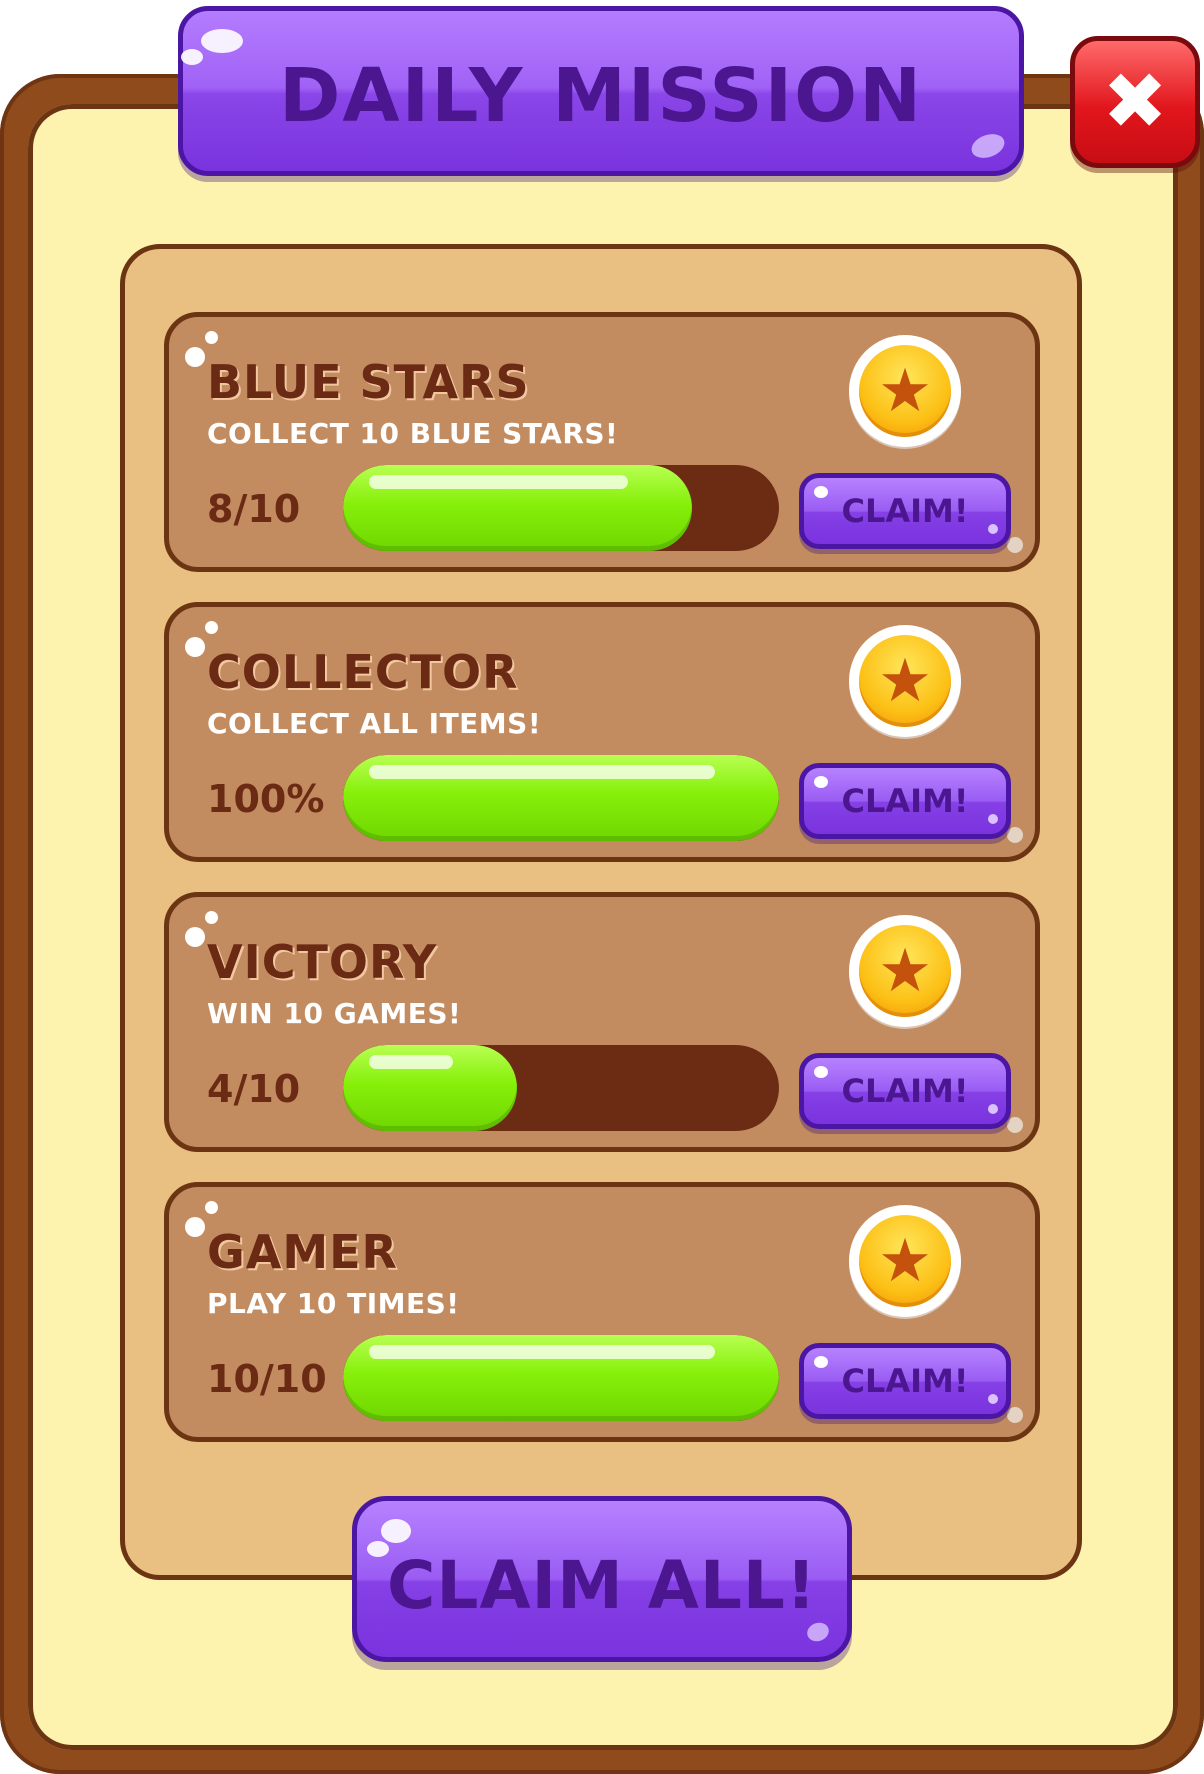 The image size is (1204, 1774). I want to click on claim-all-button: CLAIM ALL!, so click(602, 1579).